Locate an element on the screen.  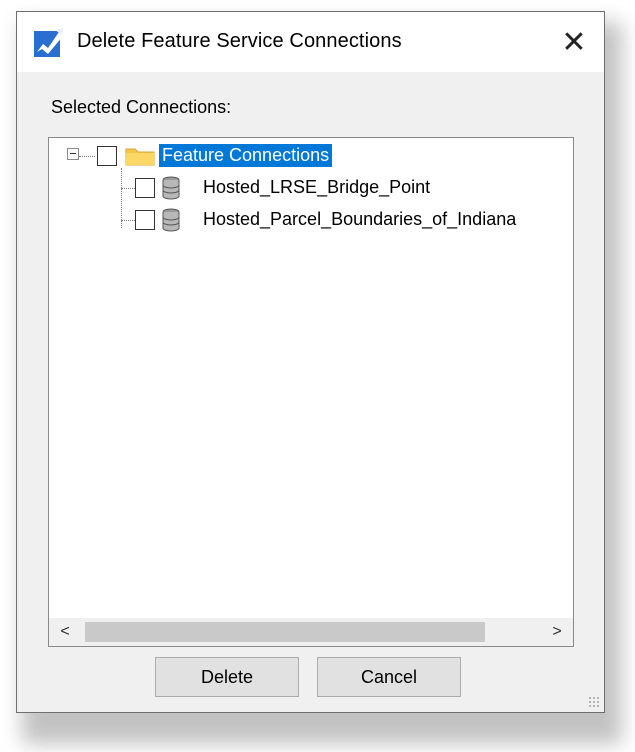
chevron-left-icon: < is located at coordinates (65, 631).